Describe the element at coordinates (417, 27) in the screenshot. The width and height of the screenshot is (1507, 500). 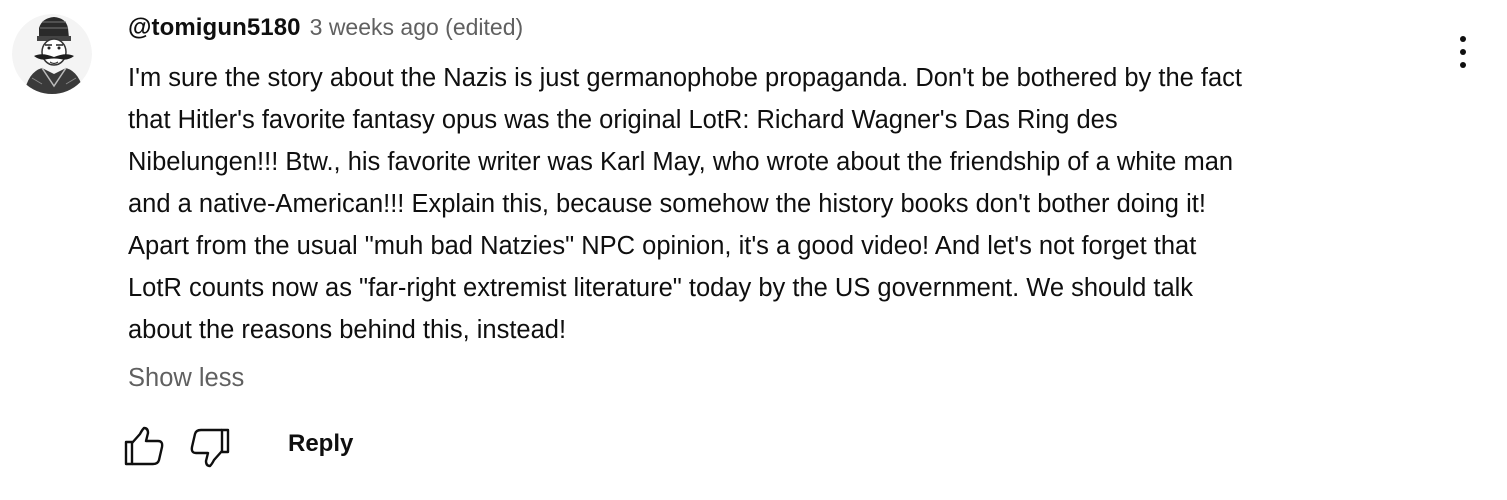
I see `timestamp: 3 weeks ago (edited)` at that location.